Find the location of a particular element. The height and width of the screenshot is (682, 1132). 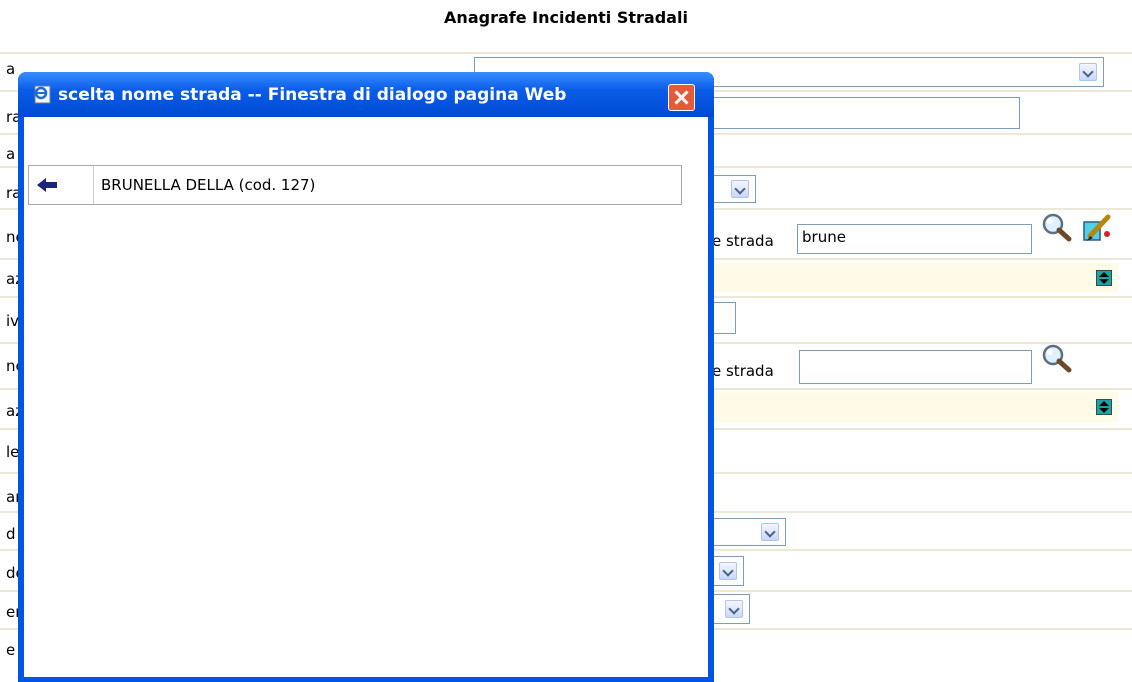

street-name-input: brune is located at coordinates (914, 239).